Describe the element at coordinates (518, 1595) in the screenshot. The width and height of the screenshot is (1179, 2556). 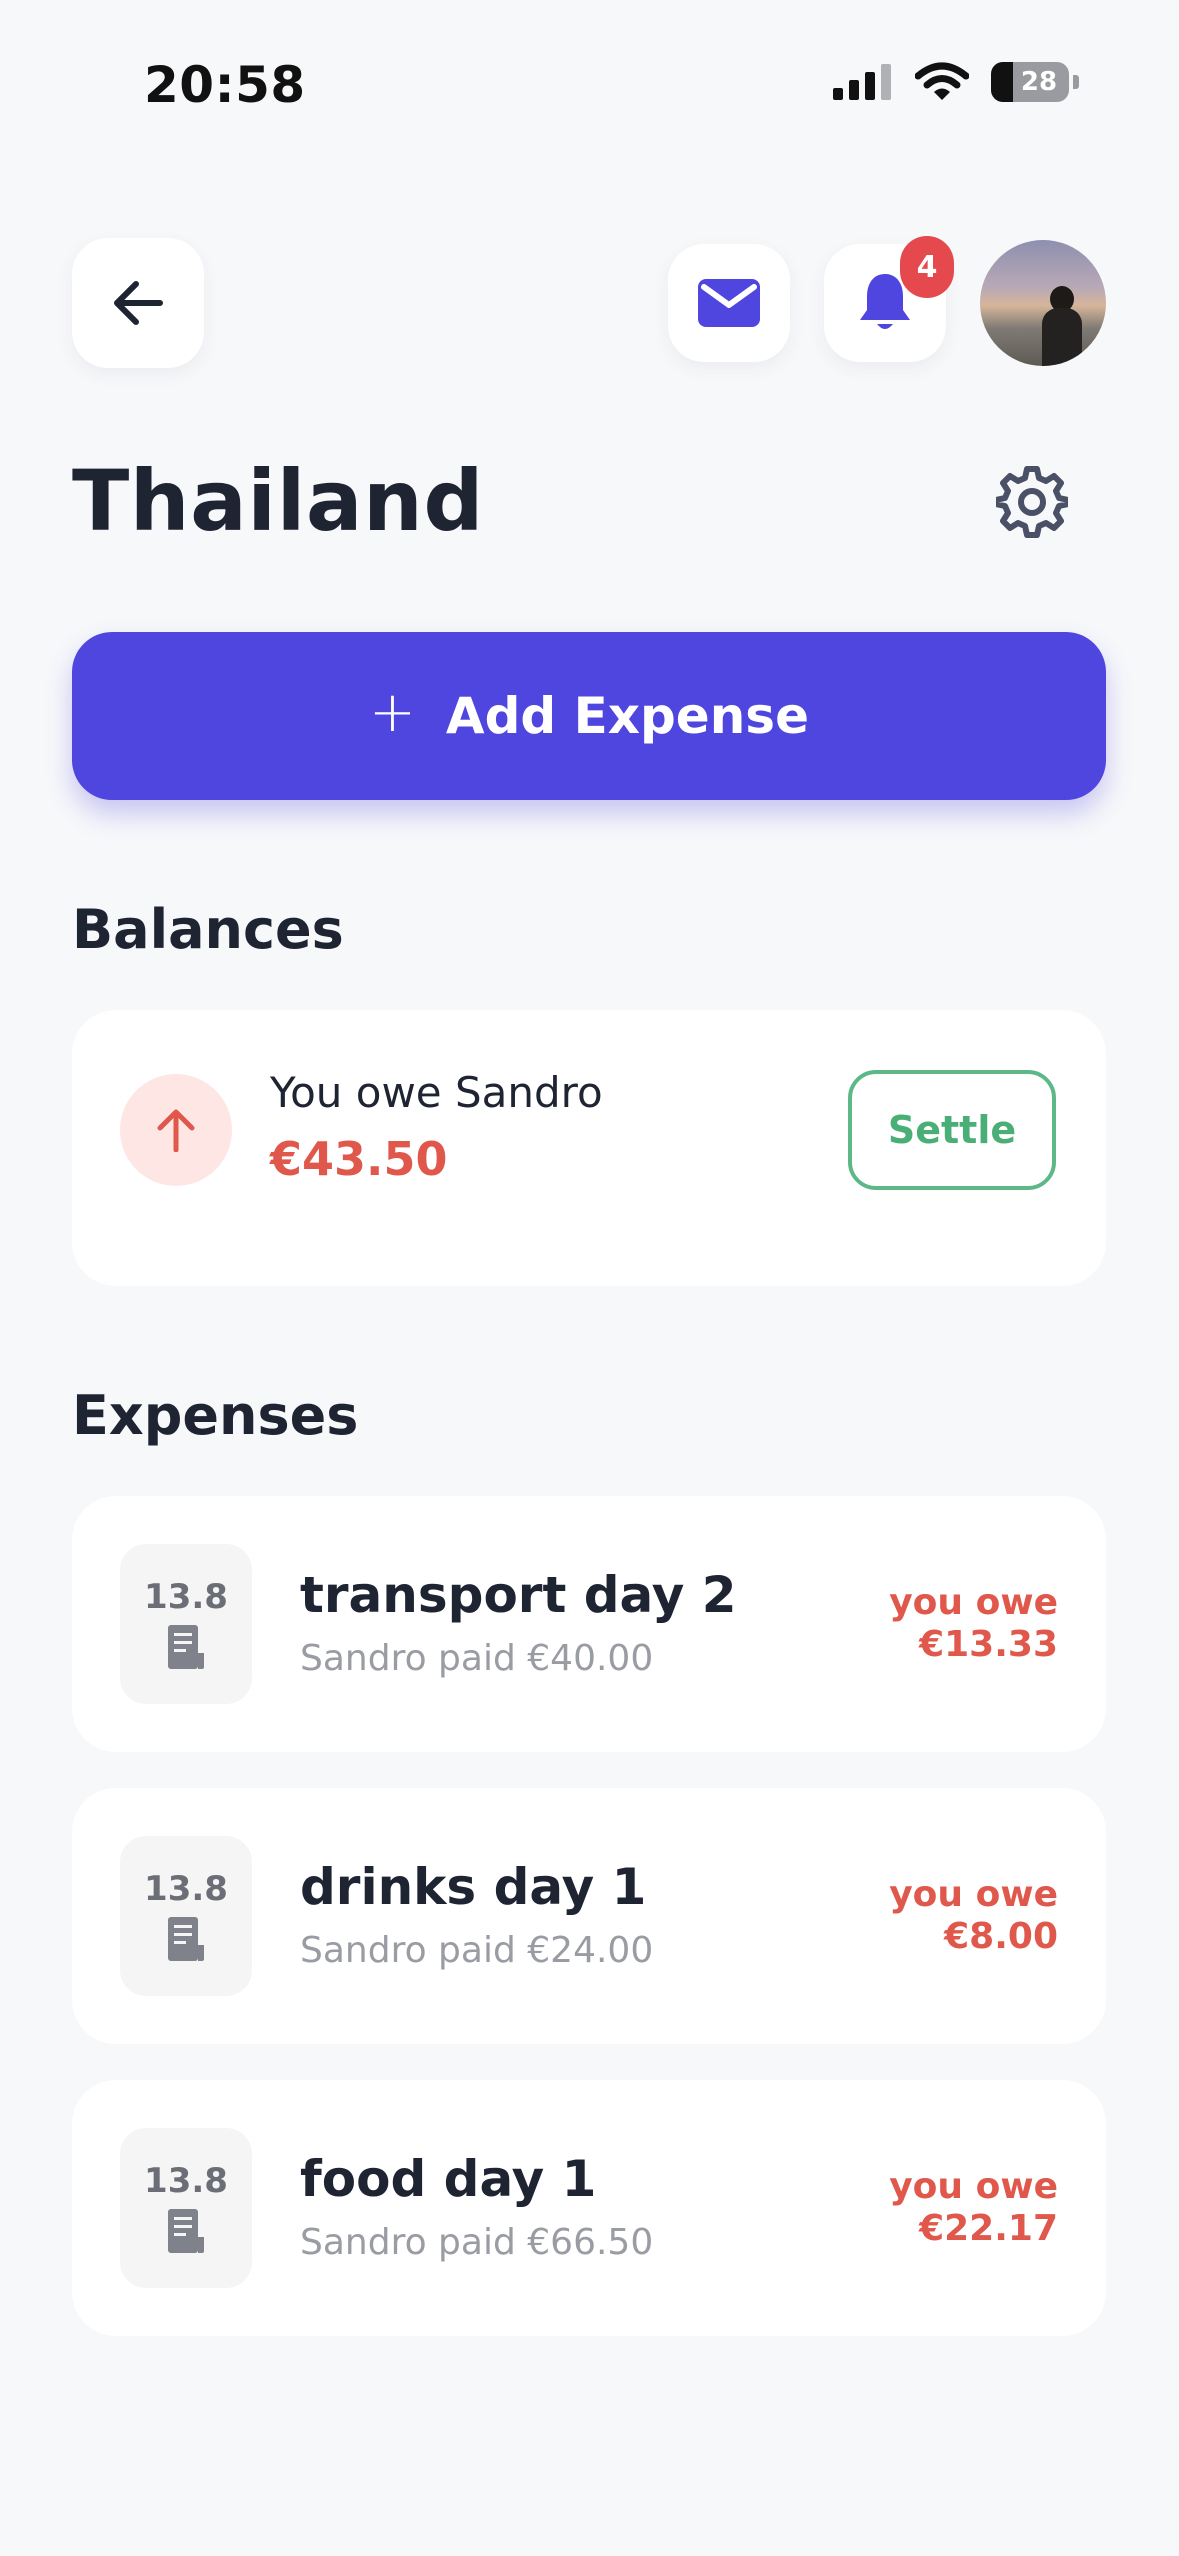
I see `expense-title: transport day 2` at that location.